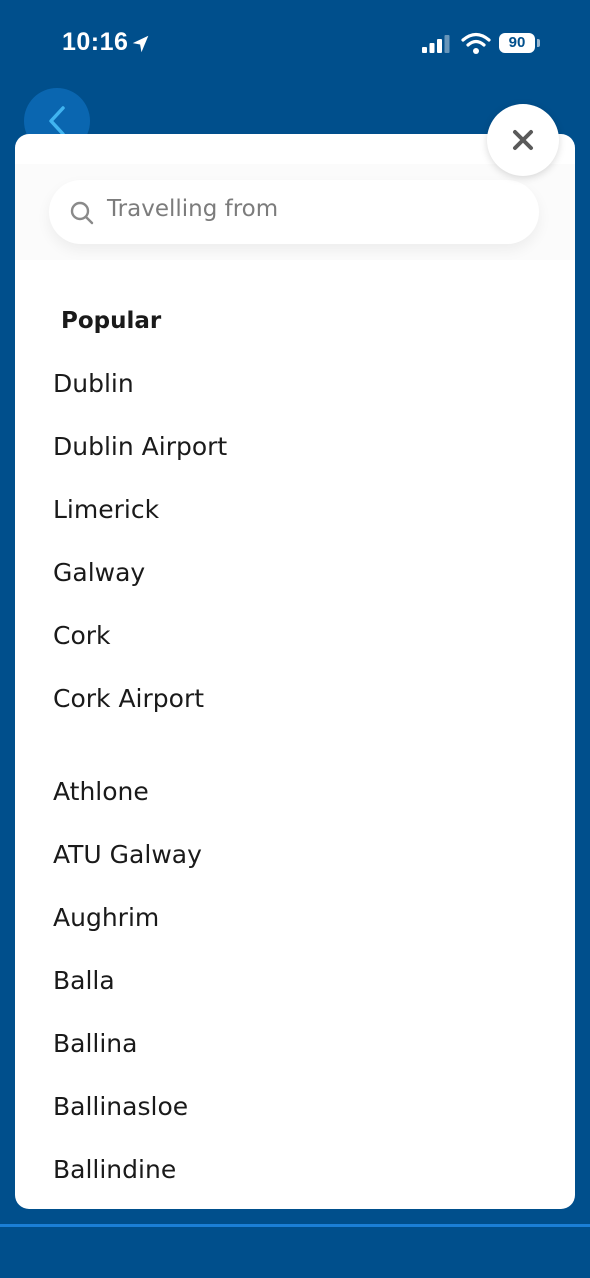 The height and width of the screenshot is (1278, 590). I want to click on bottom-bar, so click(295, 1252).